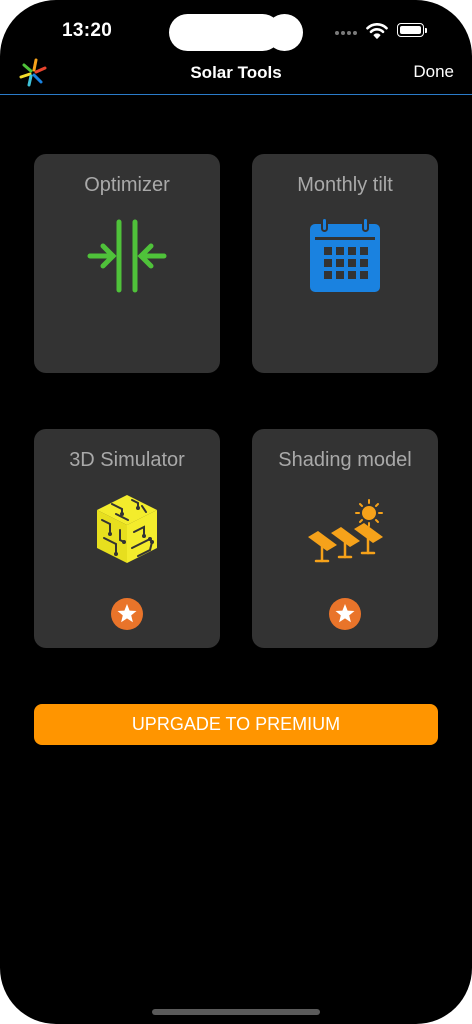 The image size is (472, 1024). I want to click on tool-label: Optimizer, so click(127, 185).